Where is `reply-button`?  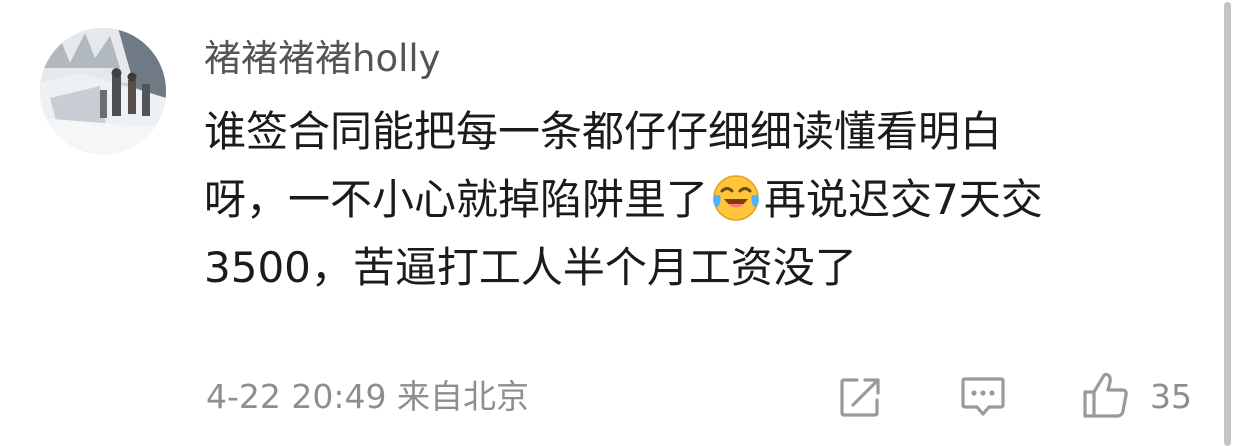 reply-button is located at coordinates (983, 397).